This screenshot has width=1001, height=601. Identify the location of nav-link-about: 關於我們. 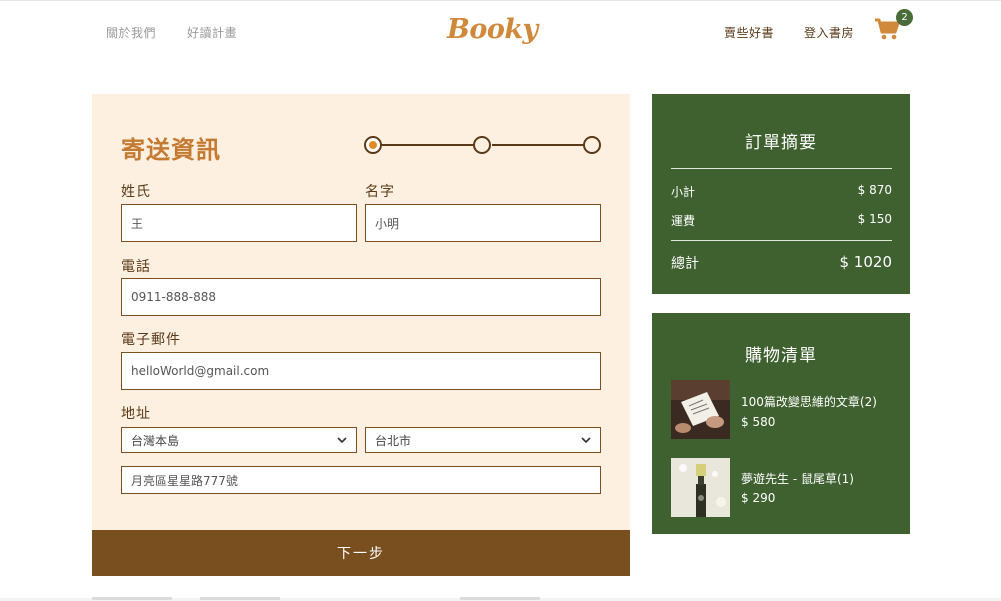
(131, 32).